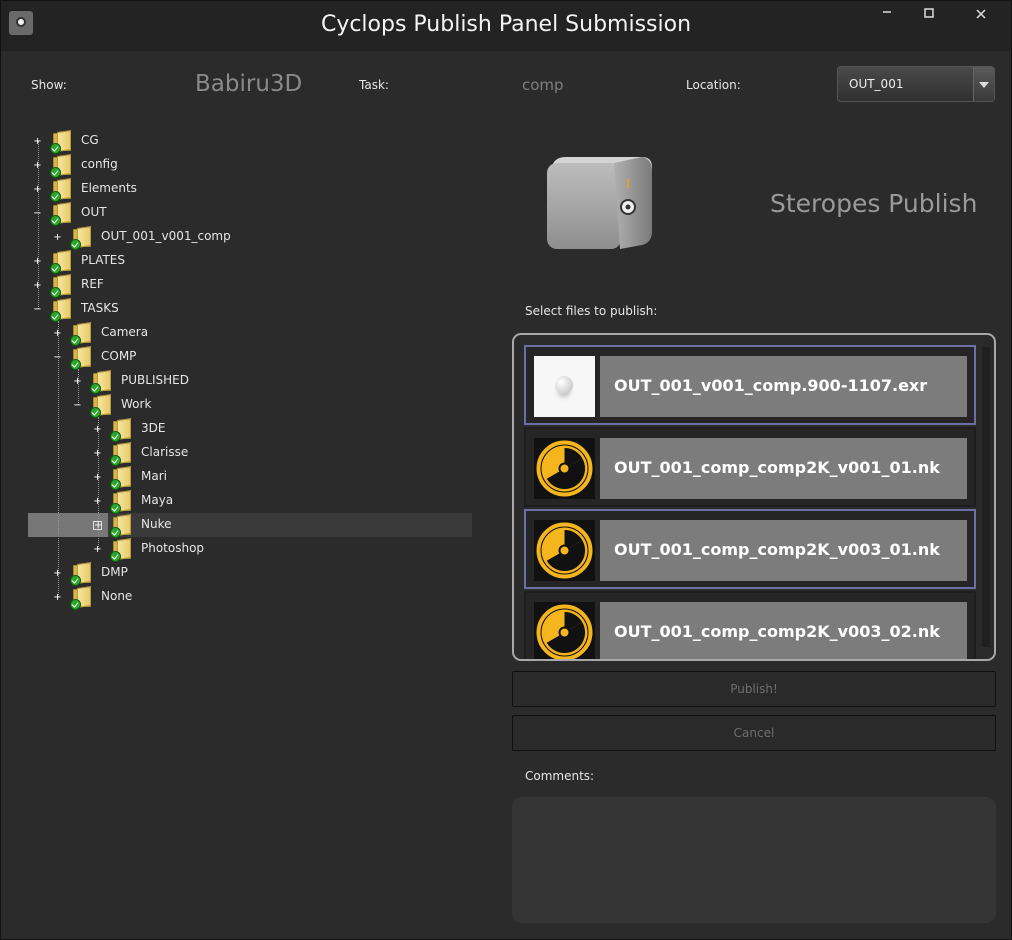  Describe the element at coordinates (166, 236) in the screenshot. I see `tree-item-label: OUT_001_v001_comp` at that location.